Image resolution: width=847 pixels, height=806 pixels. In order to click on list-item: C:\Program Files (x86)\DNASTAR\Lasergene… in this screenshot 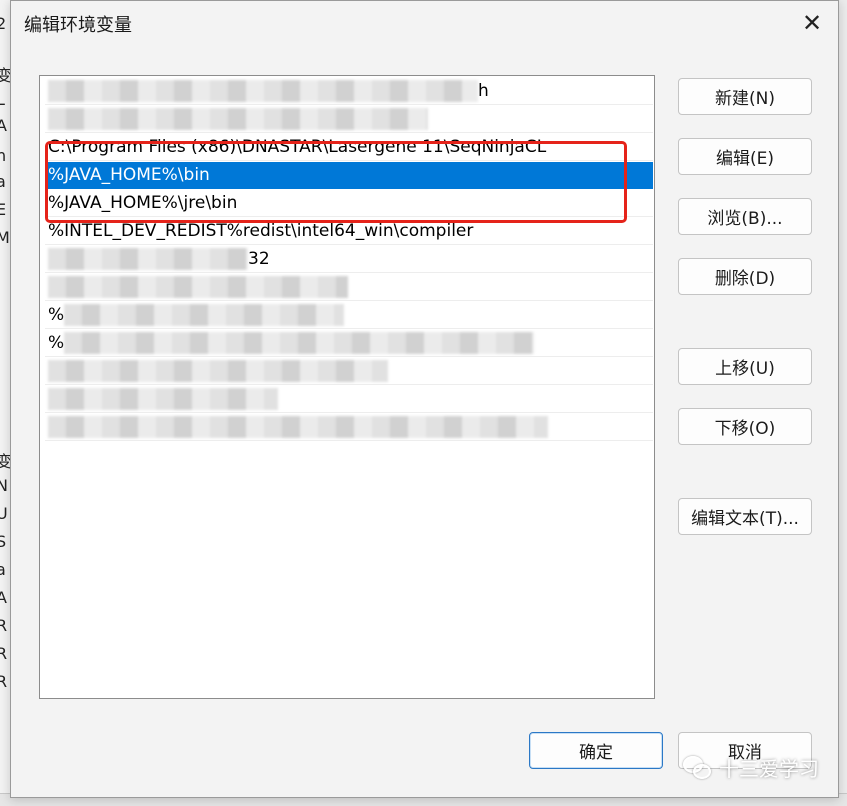, I will do `click(349, 147)`.